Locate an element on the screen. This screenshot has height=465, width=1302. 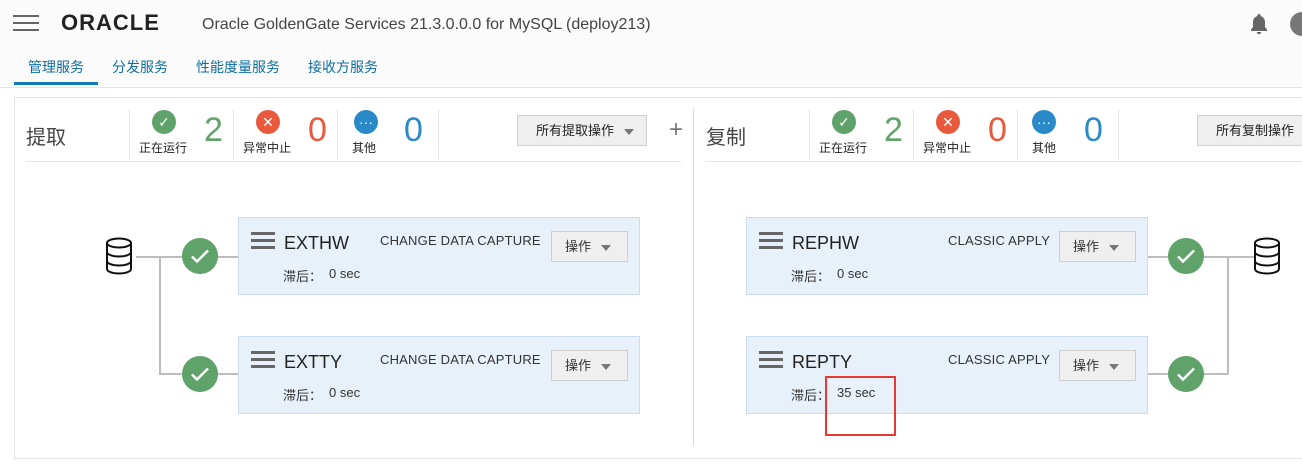
replicat-other-stat: ··· 其他 0 is located at coordinates (1068, 135).